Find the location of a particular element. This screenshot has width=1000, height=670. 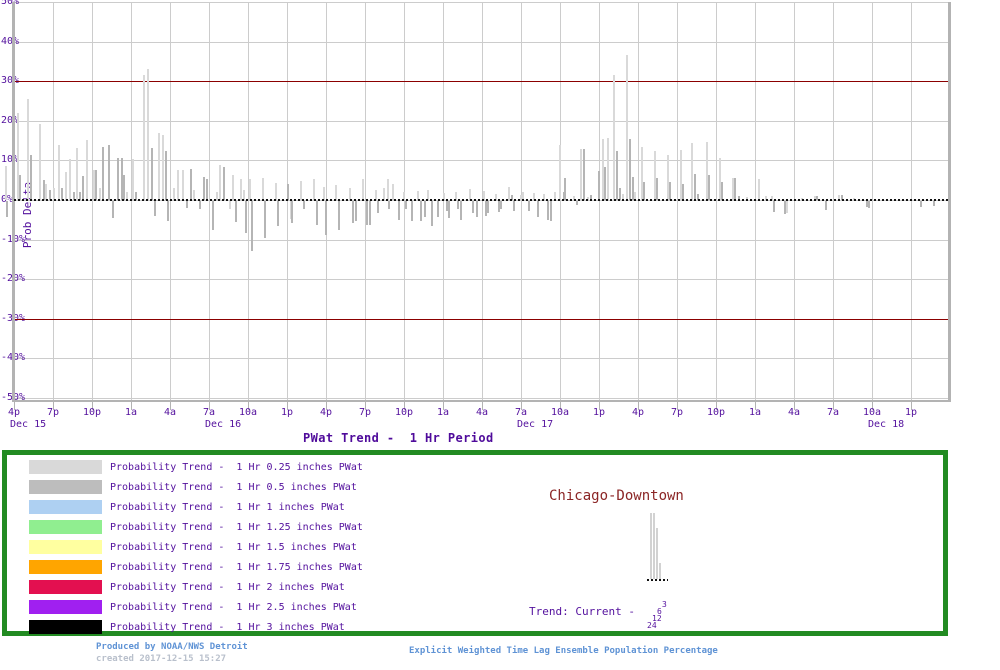

x-date-label: Dec 17 is located at coordinates (535, 424).